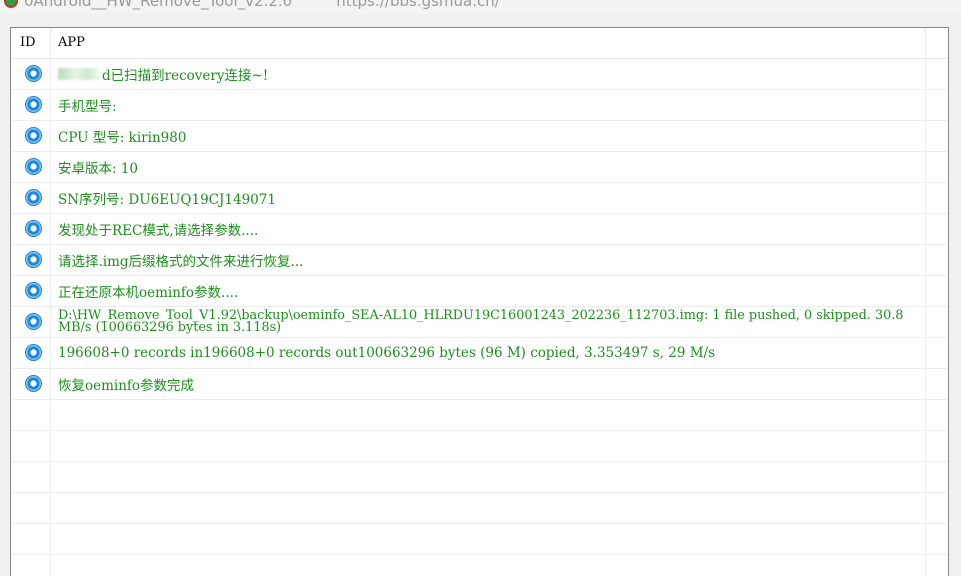 This screenshot has height=576, width=961. What do you see at coordinates (479, 166) in the screenshot?
I see `list-item: 安卓版本: 10` at bounding box center [479, 166].